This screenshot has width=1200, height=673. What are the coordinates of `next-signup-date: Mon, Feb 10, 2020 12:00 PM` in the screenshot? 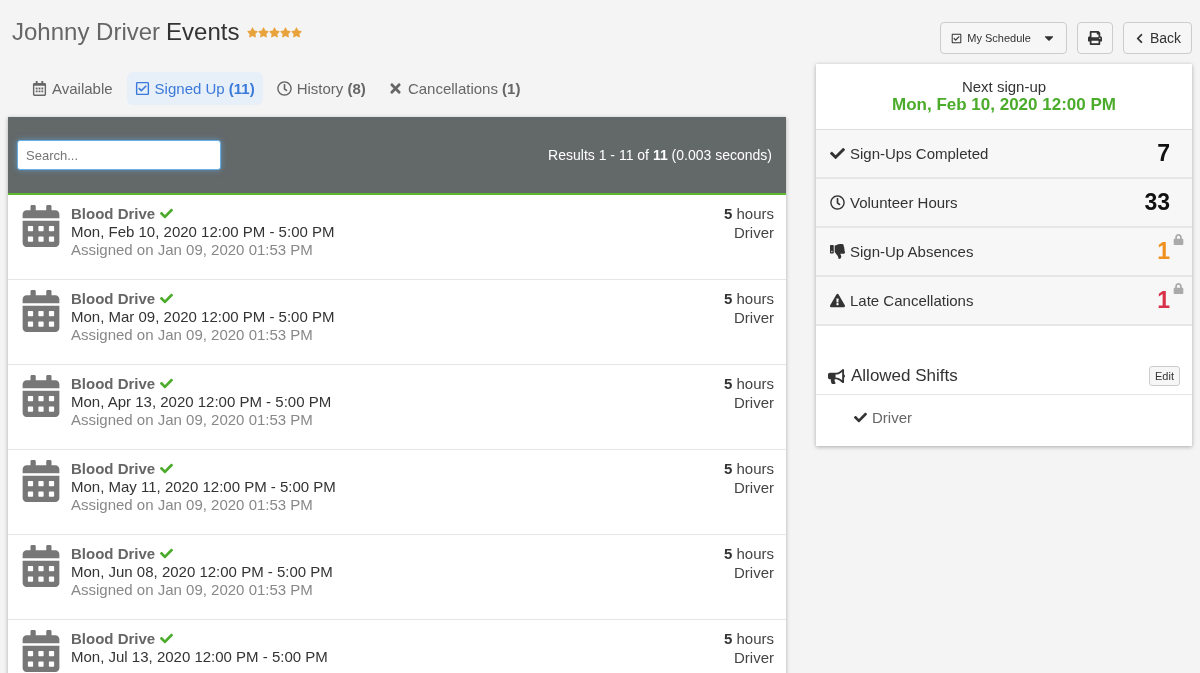 It's located at (1004, 105).